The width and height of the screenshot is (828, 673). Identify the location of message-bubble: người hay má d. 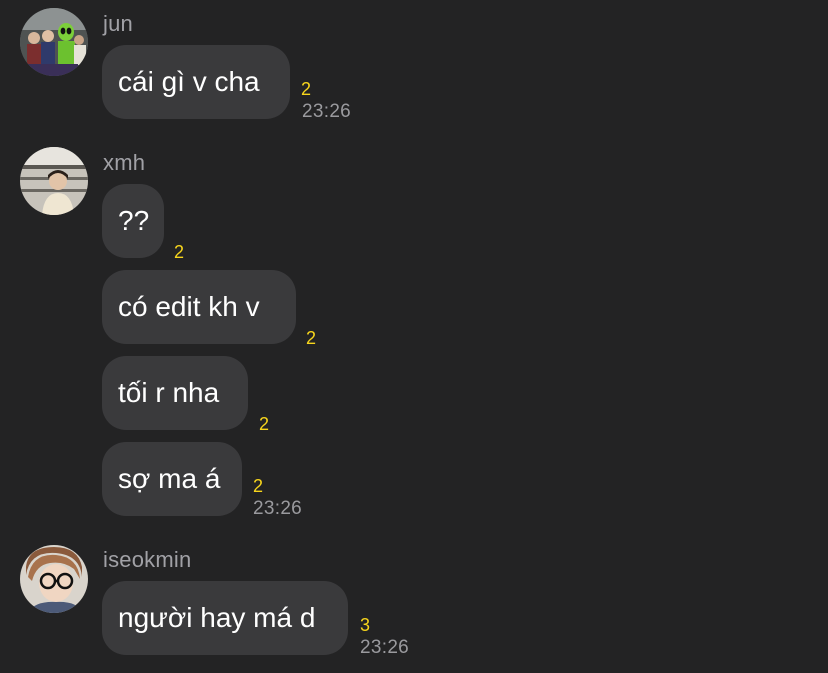
(225, 618).